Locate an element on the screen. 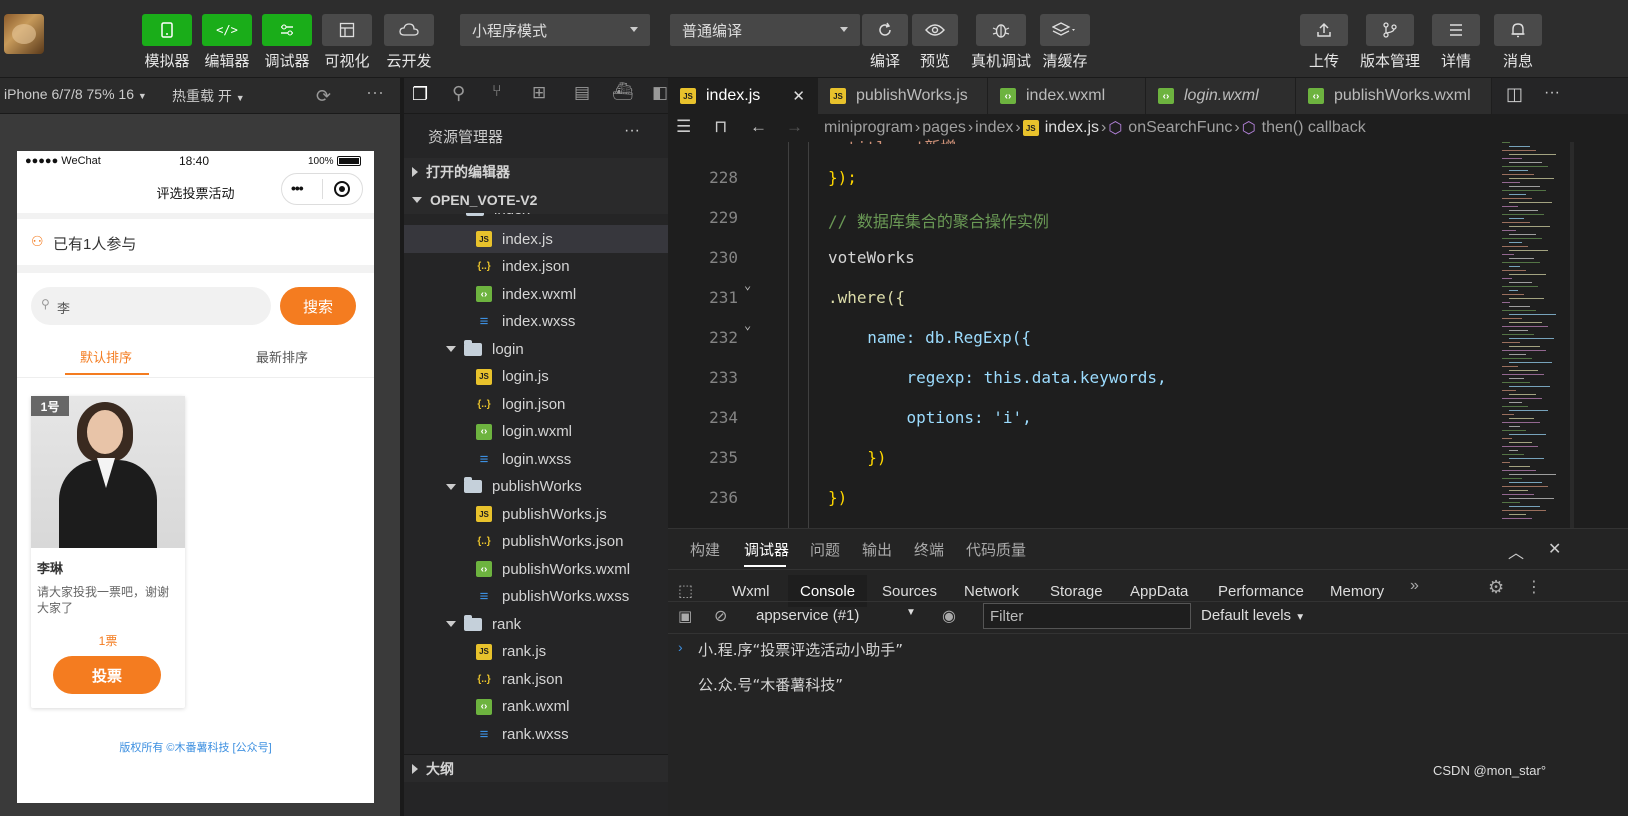 The height and width of the screenshot is (816, 1628). panel-tab: 构建 is located at coordinates (705, 549).